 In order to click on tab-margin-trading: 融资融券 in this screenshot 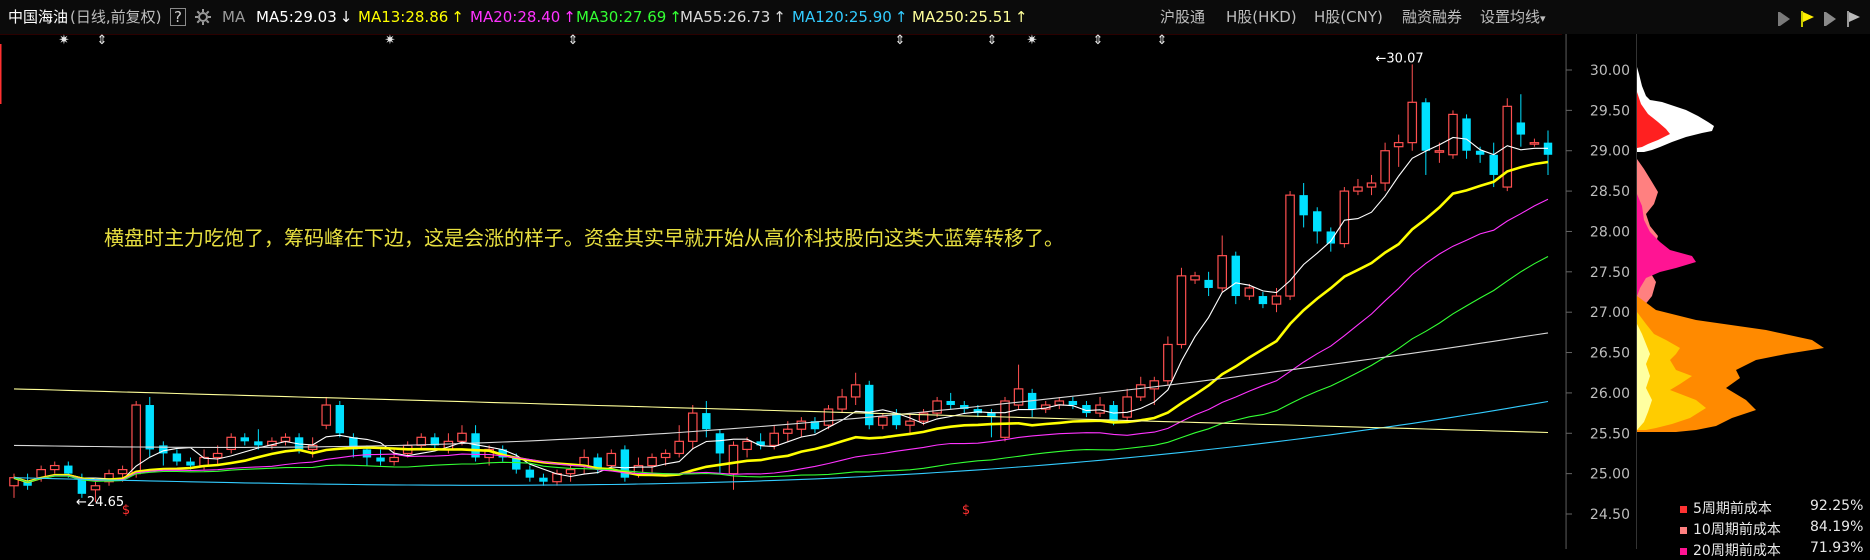, I will do `click(1432, 17)`.